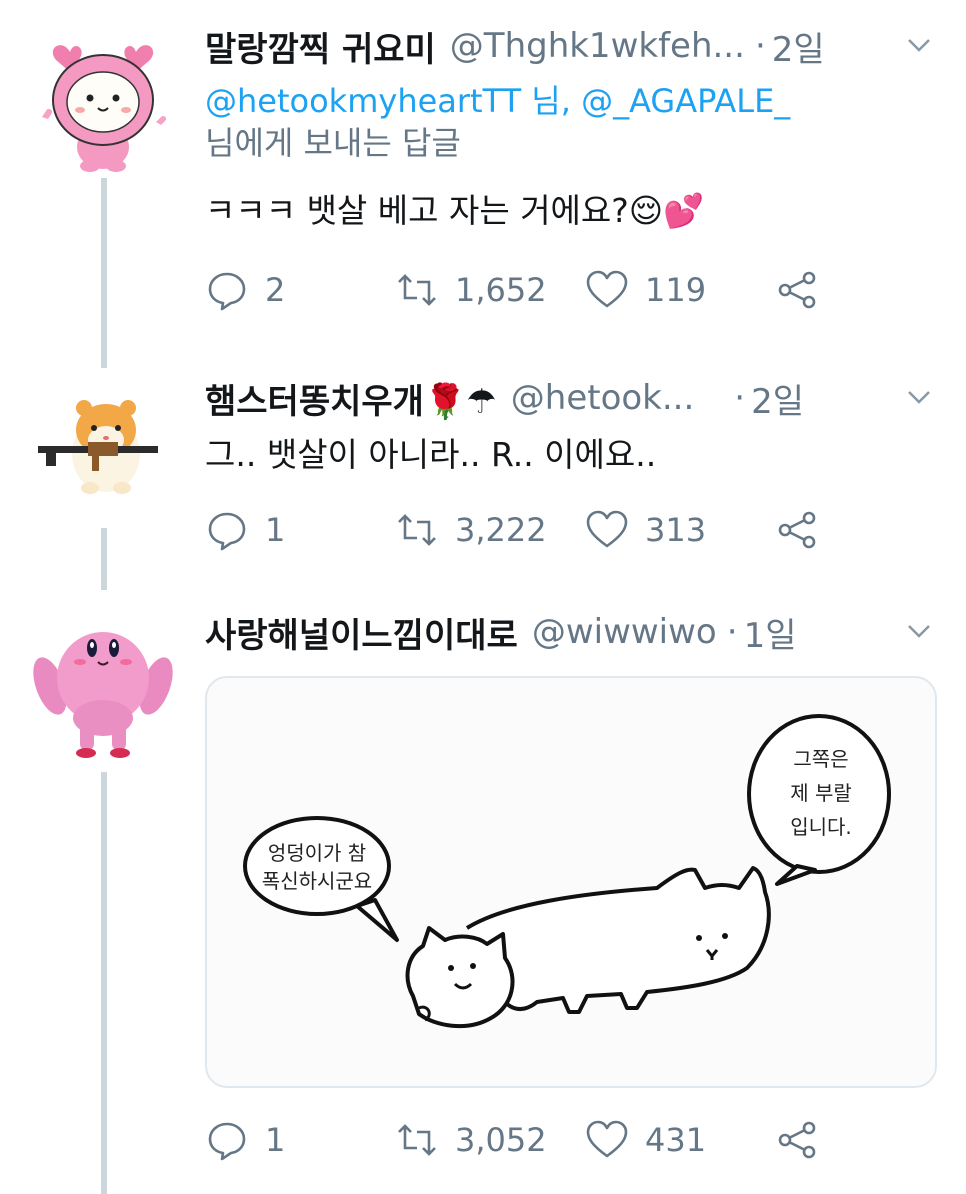 This screenshot has width=966, height=1194. I want to click on reply-button: 2, so click(245, 290).